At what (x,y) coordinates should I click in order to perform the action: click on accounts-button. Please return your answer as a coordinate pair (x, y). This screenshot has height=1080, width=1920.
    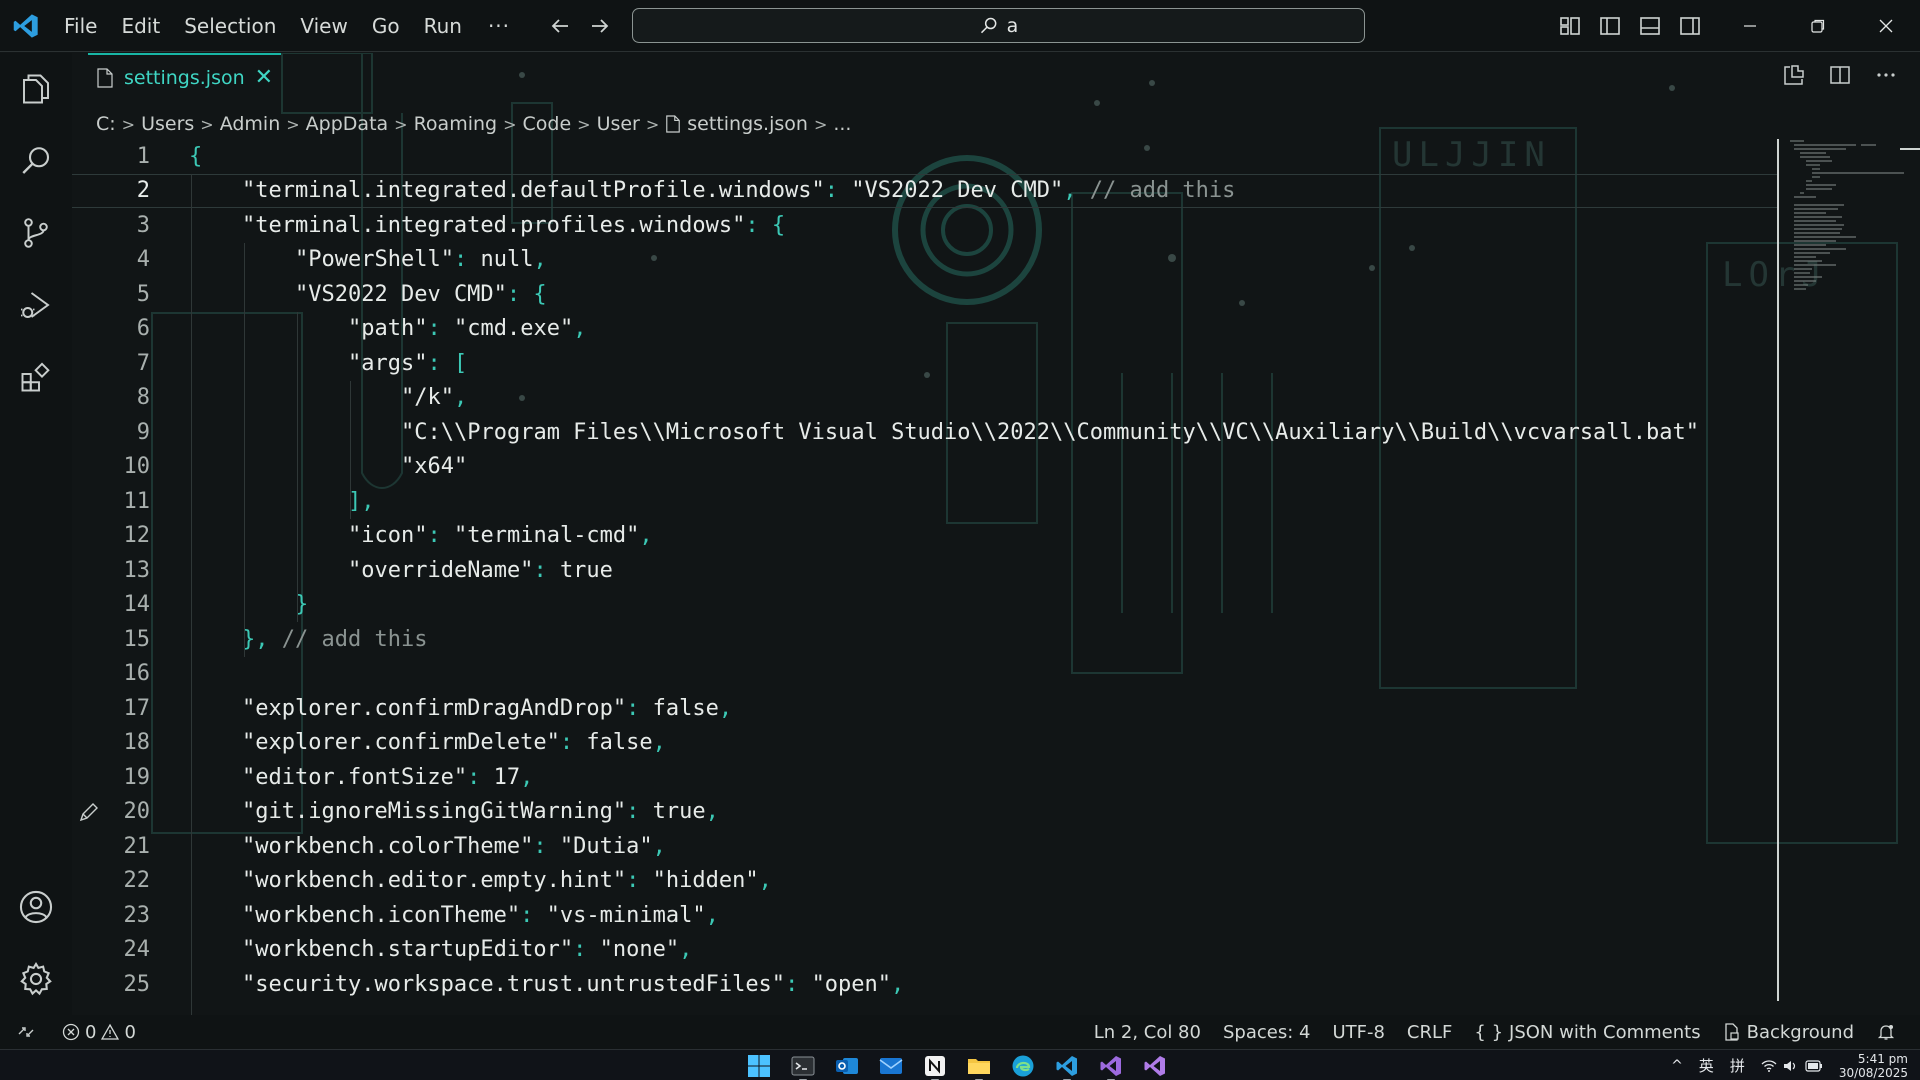
    Looking at the image, I should click on (36, 907).